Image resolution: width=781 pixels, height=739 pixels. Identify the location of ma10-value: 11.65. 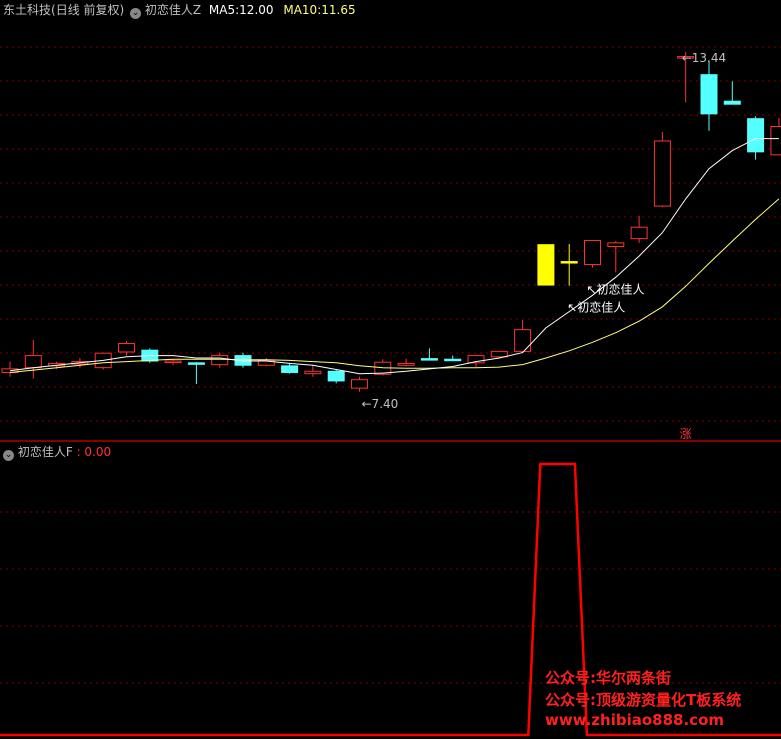
(338, 10).